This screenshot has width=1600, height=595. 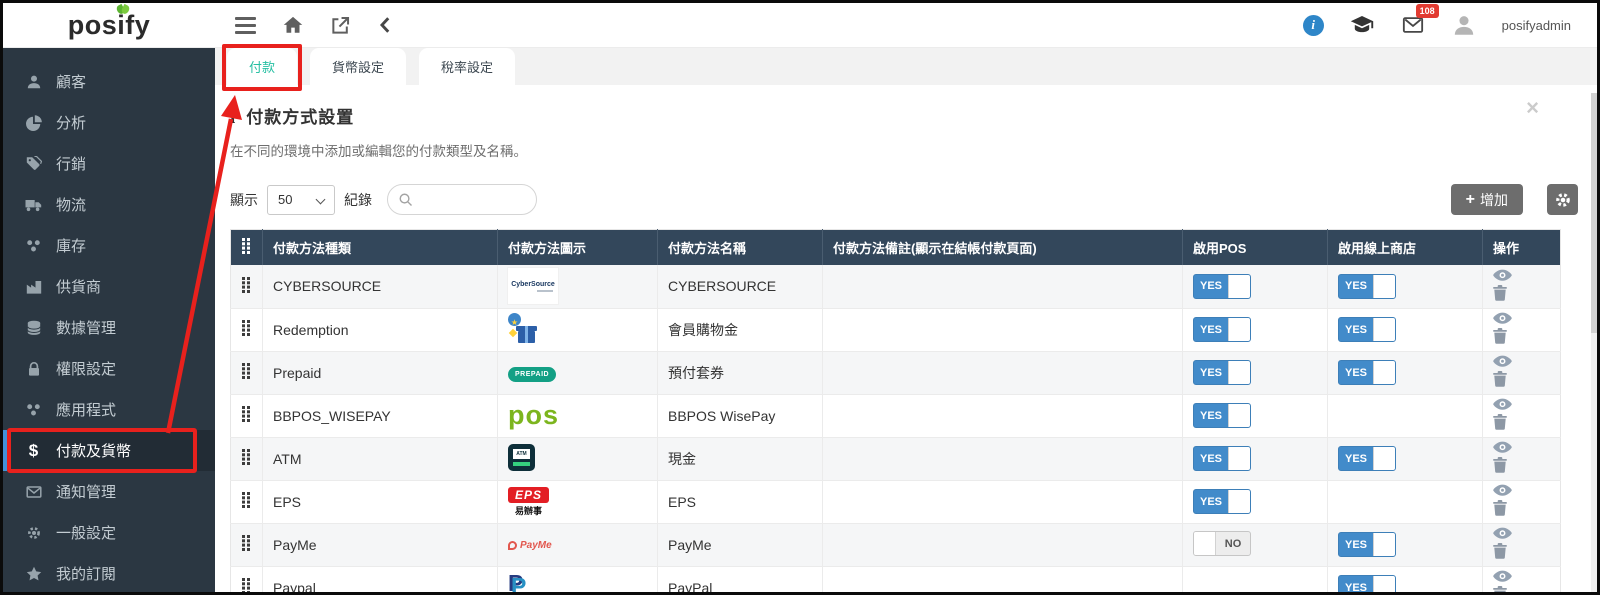 What do you see at coordinates (109, 450) in the screenshot?
I see `sidebar-item-payments-currency: $ 付款及貨幣` at bounding box center [109, 450].